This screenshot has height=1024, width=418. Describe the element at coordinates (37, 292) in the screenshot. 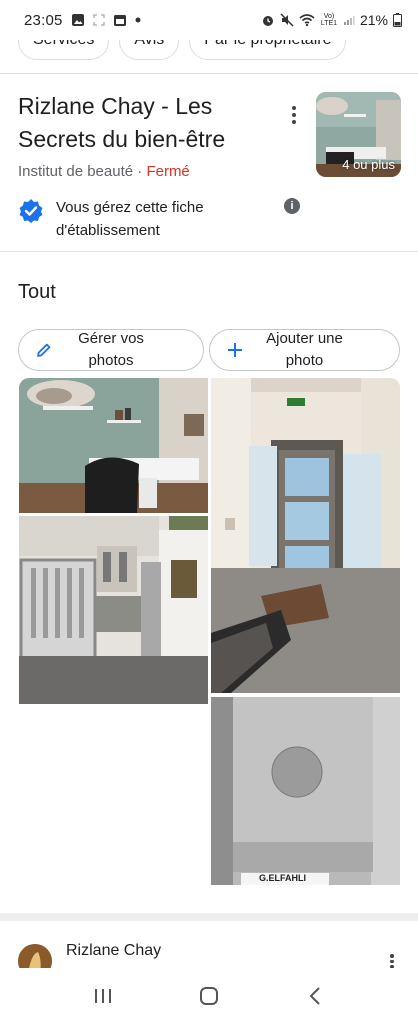

I see `section-title: Tout` at that location.